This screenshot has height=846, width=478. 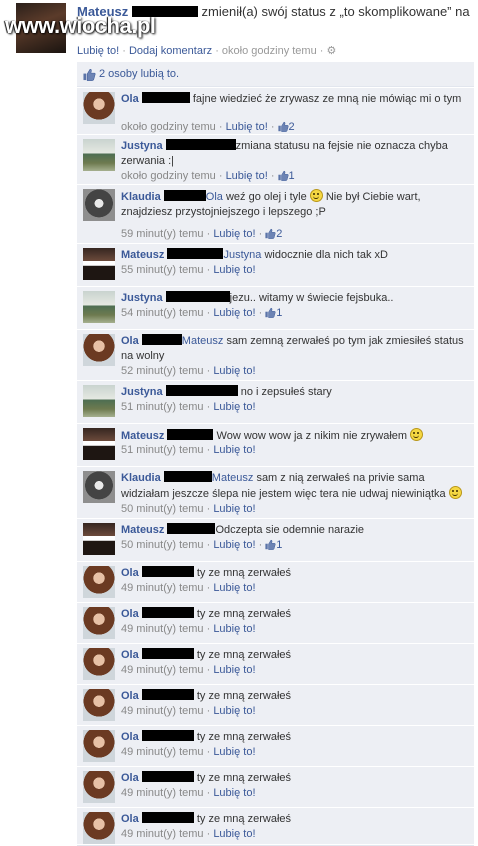 What do you see at coordinates (214, 197) in the screenshot?
I see `comment-mention: Ola` at bounding box center [214, 197].